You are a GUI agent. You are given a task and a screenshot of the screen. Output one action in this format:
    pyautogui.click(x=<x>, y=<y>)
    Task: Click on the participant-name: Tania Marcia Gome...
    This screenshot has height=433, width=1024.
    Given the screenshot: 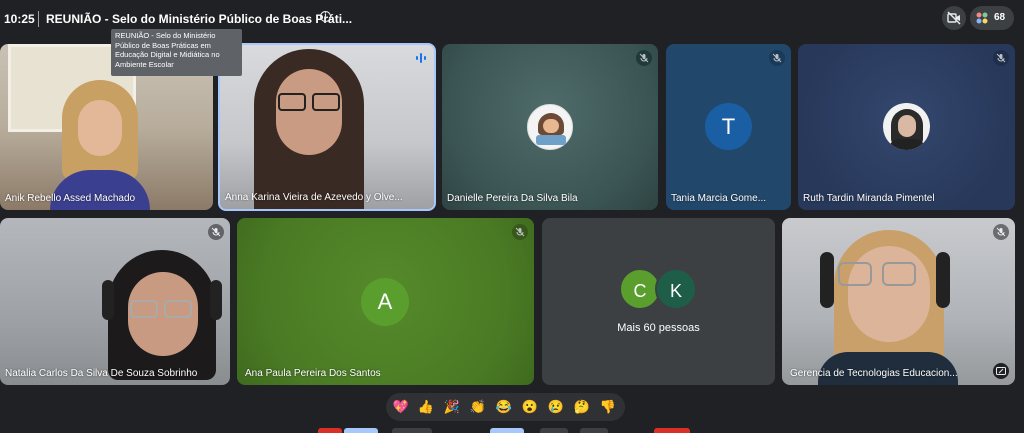 What is the action you would take?
    pyautogui.click(x=719, y=198)
    